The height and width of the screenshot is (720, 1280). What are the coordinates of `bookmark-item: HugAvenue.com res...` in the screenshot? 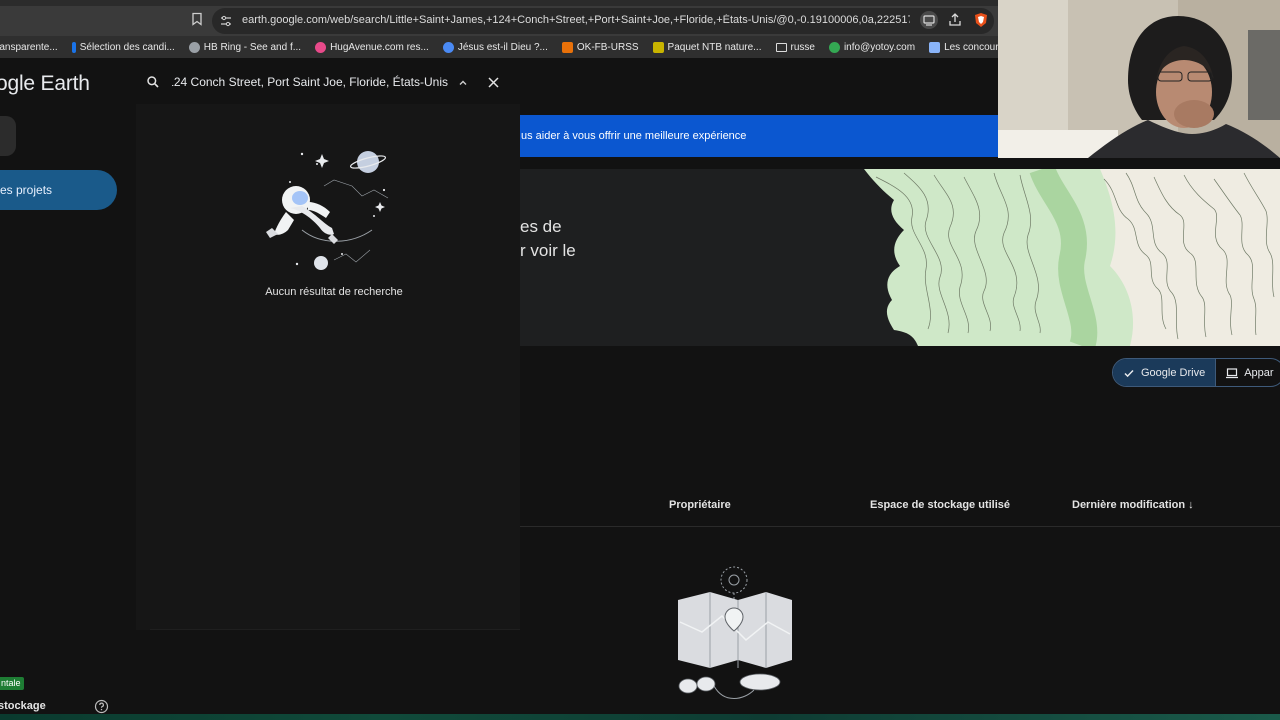 It's located at (372, 47).